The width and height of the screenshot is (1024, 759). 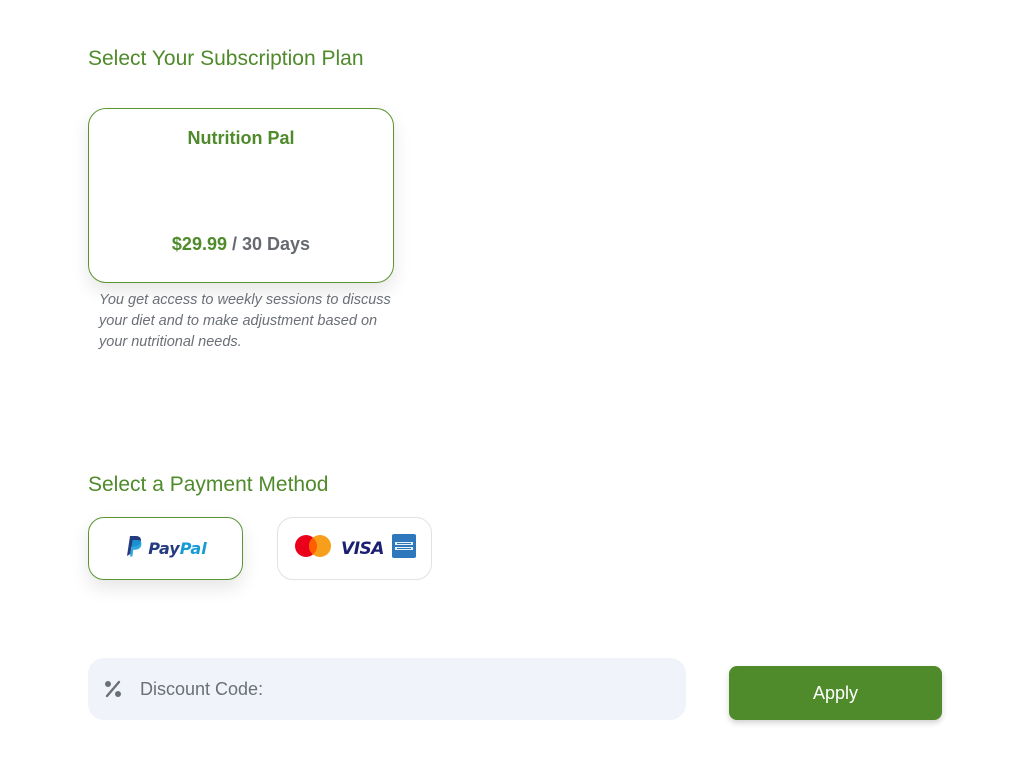 What do you see at coordinates (835, 693) in the screenshot?
I see `apply-button: Apply` at bounding box center [835, 693].